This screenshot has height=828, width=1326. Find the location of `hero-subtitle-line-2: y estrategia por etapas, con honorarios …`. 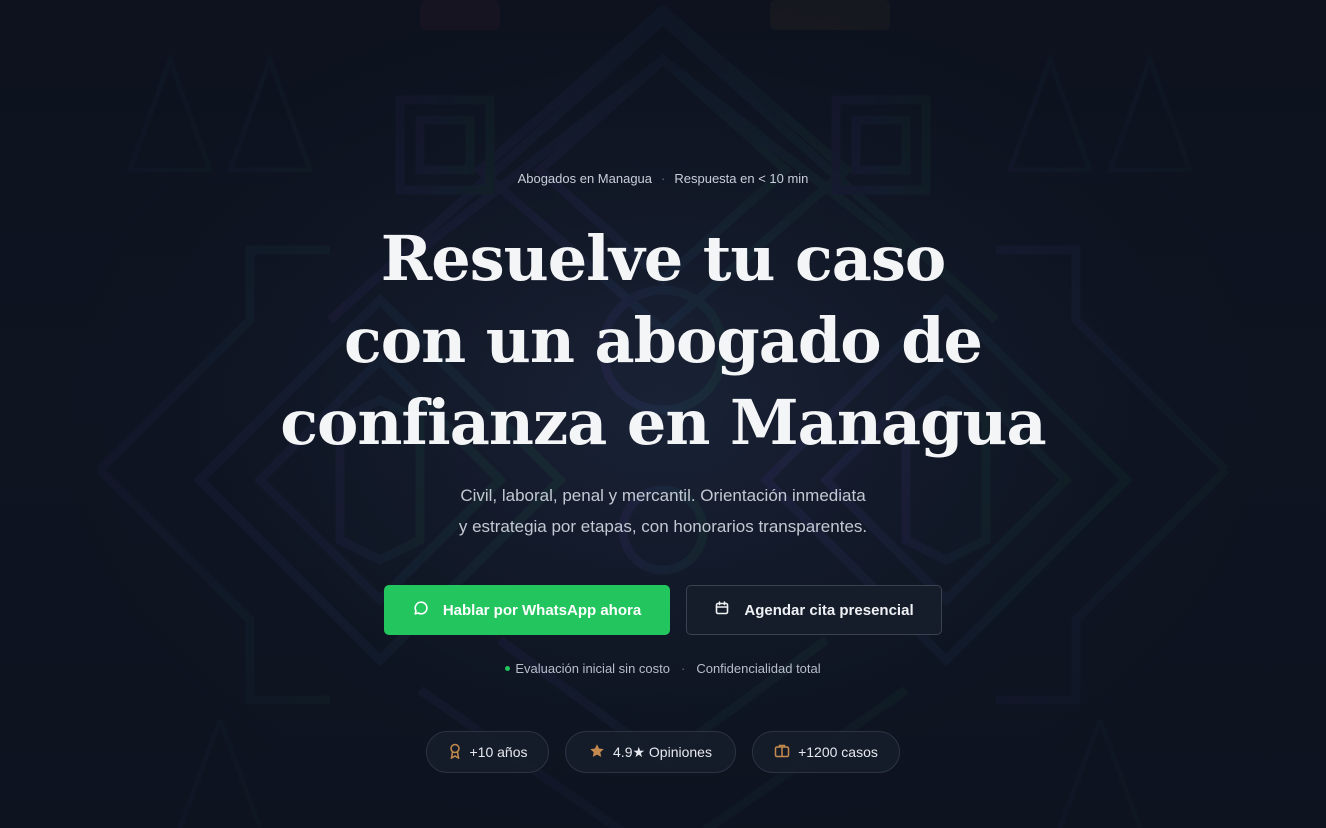

hero-subtitle-line-2: y estrategia por etapas, con honorarios … is located at coordinates (663, 526).